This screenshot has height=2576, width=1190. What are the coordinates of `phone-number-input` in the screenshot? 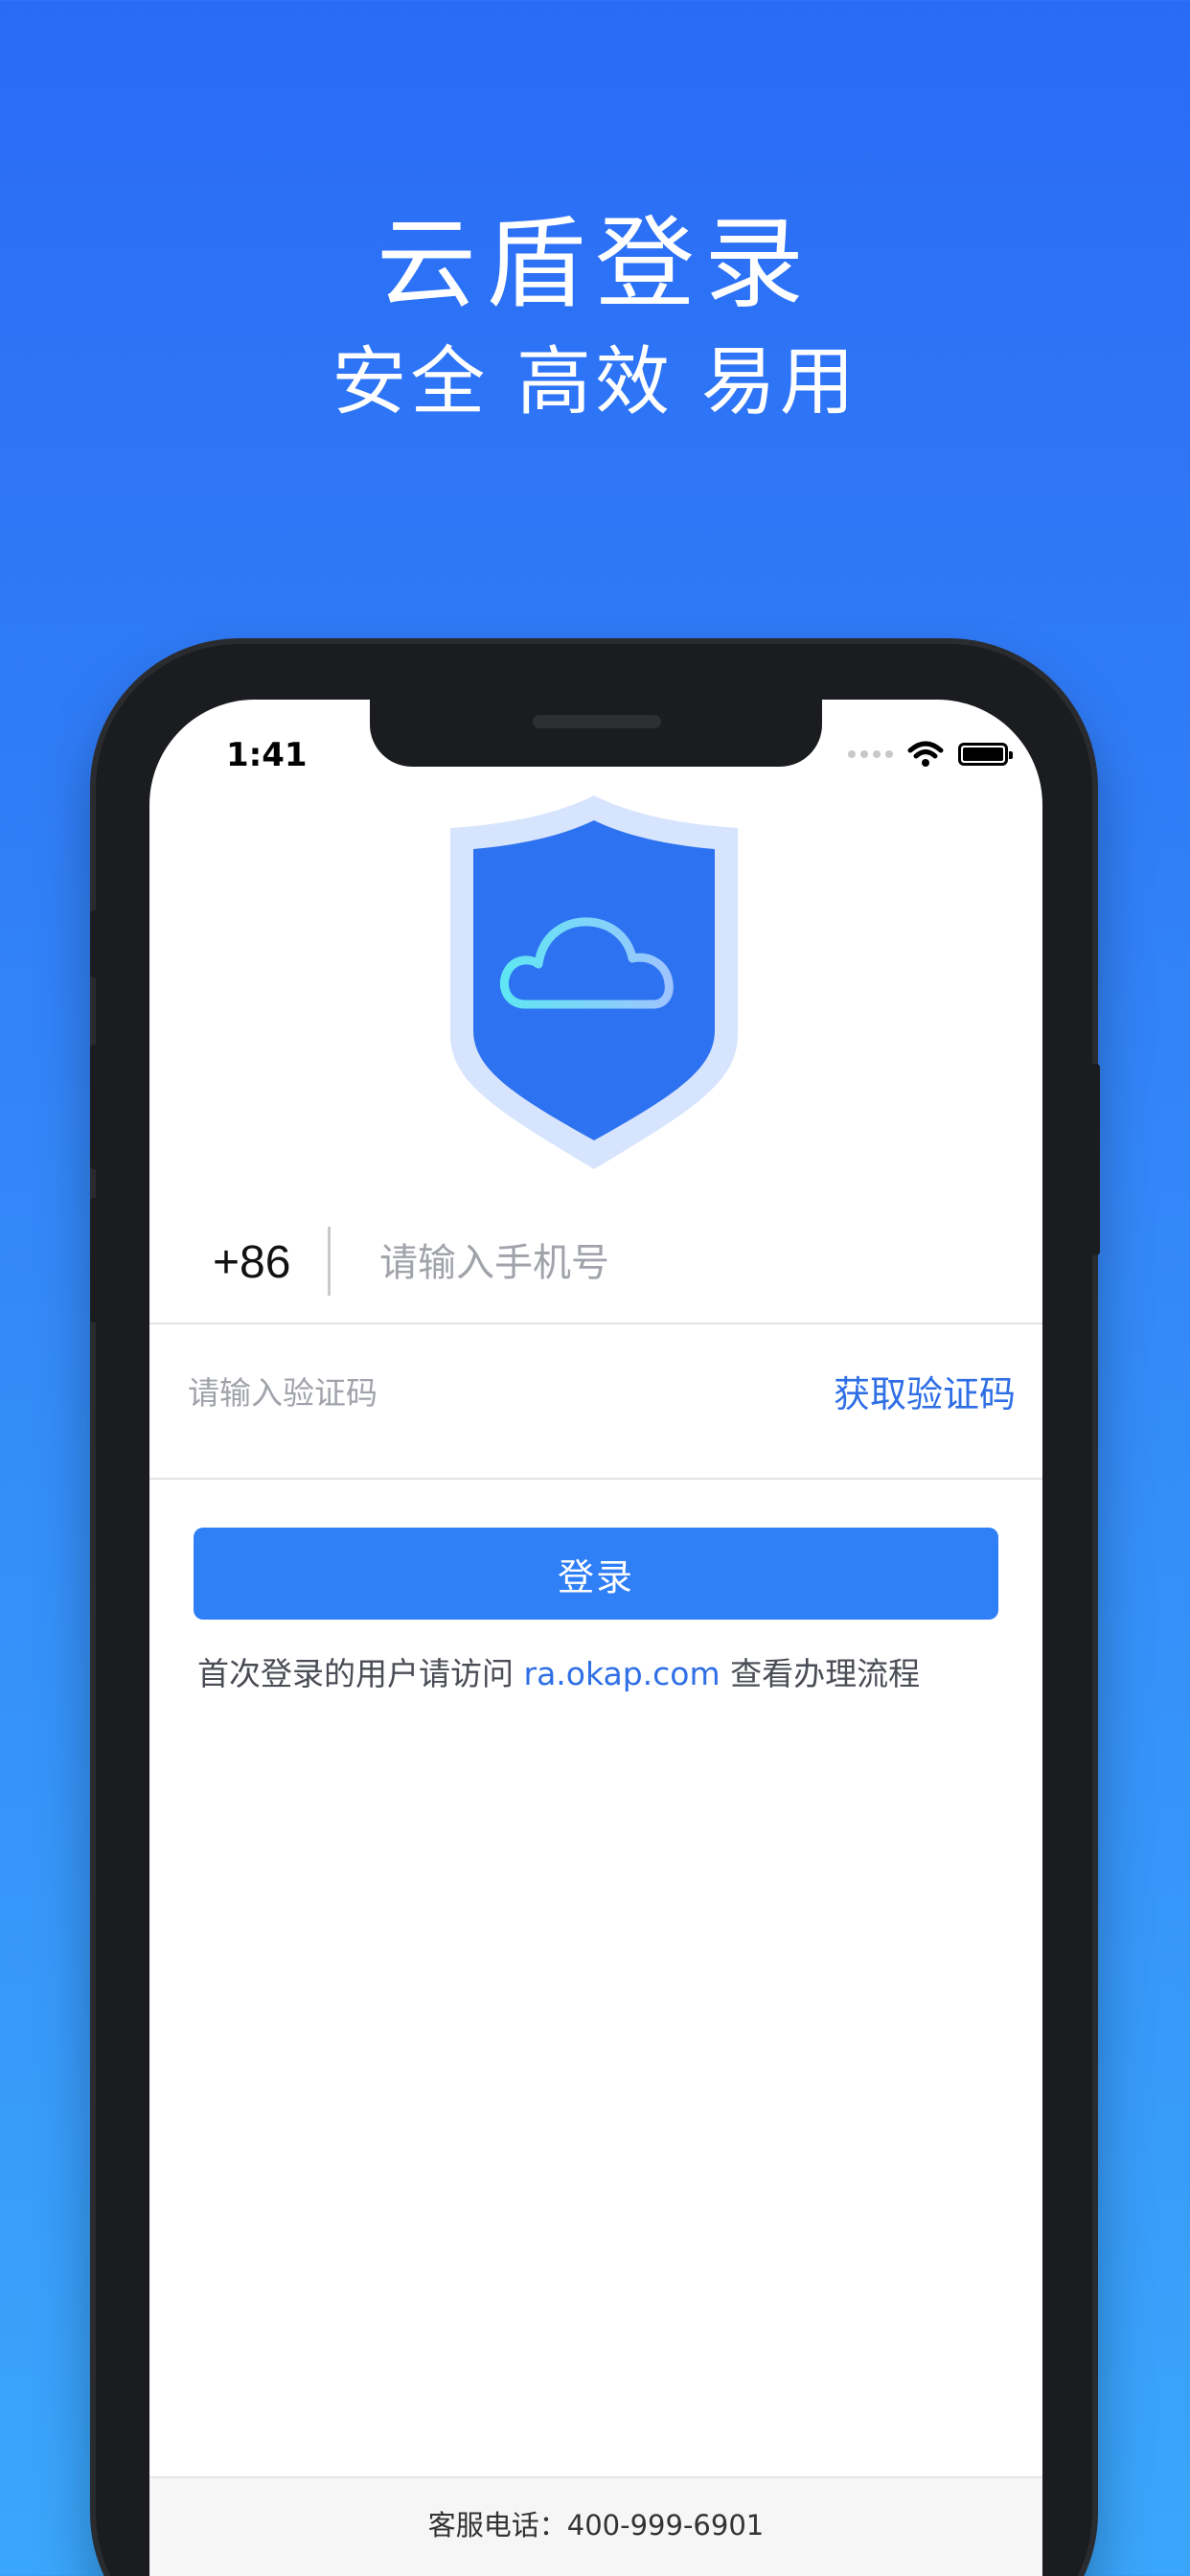 It's located at (686, 1263).